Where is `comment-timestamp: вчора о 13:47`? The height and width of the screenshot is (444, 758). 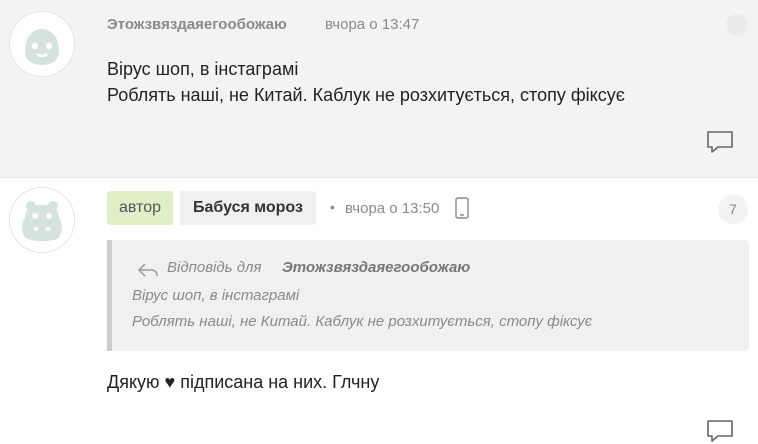
comment-timestamp: вчора о 13:47 is located at coordinates (372, 24).